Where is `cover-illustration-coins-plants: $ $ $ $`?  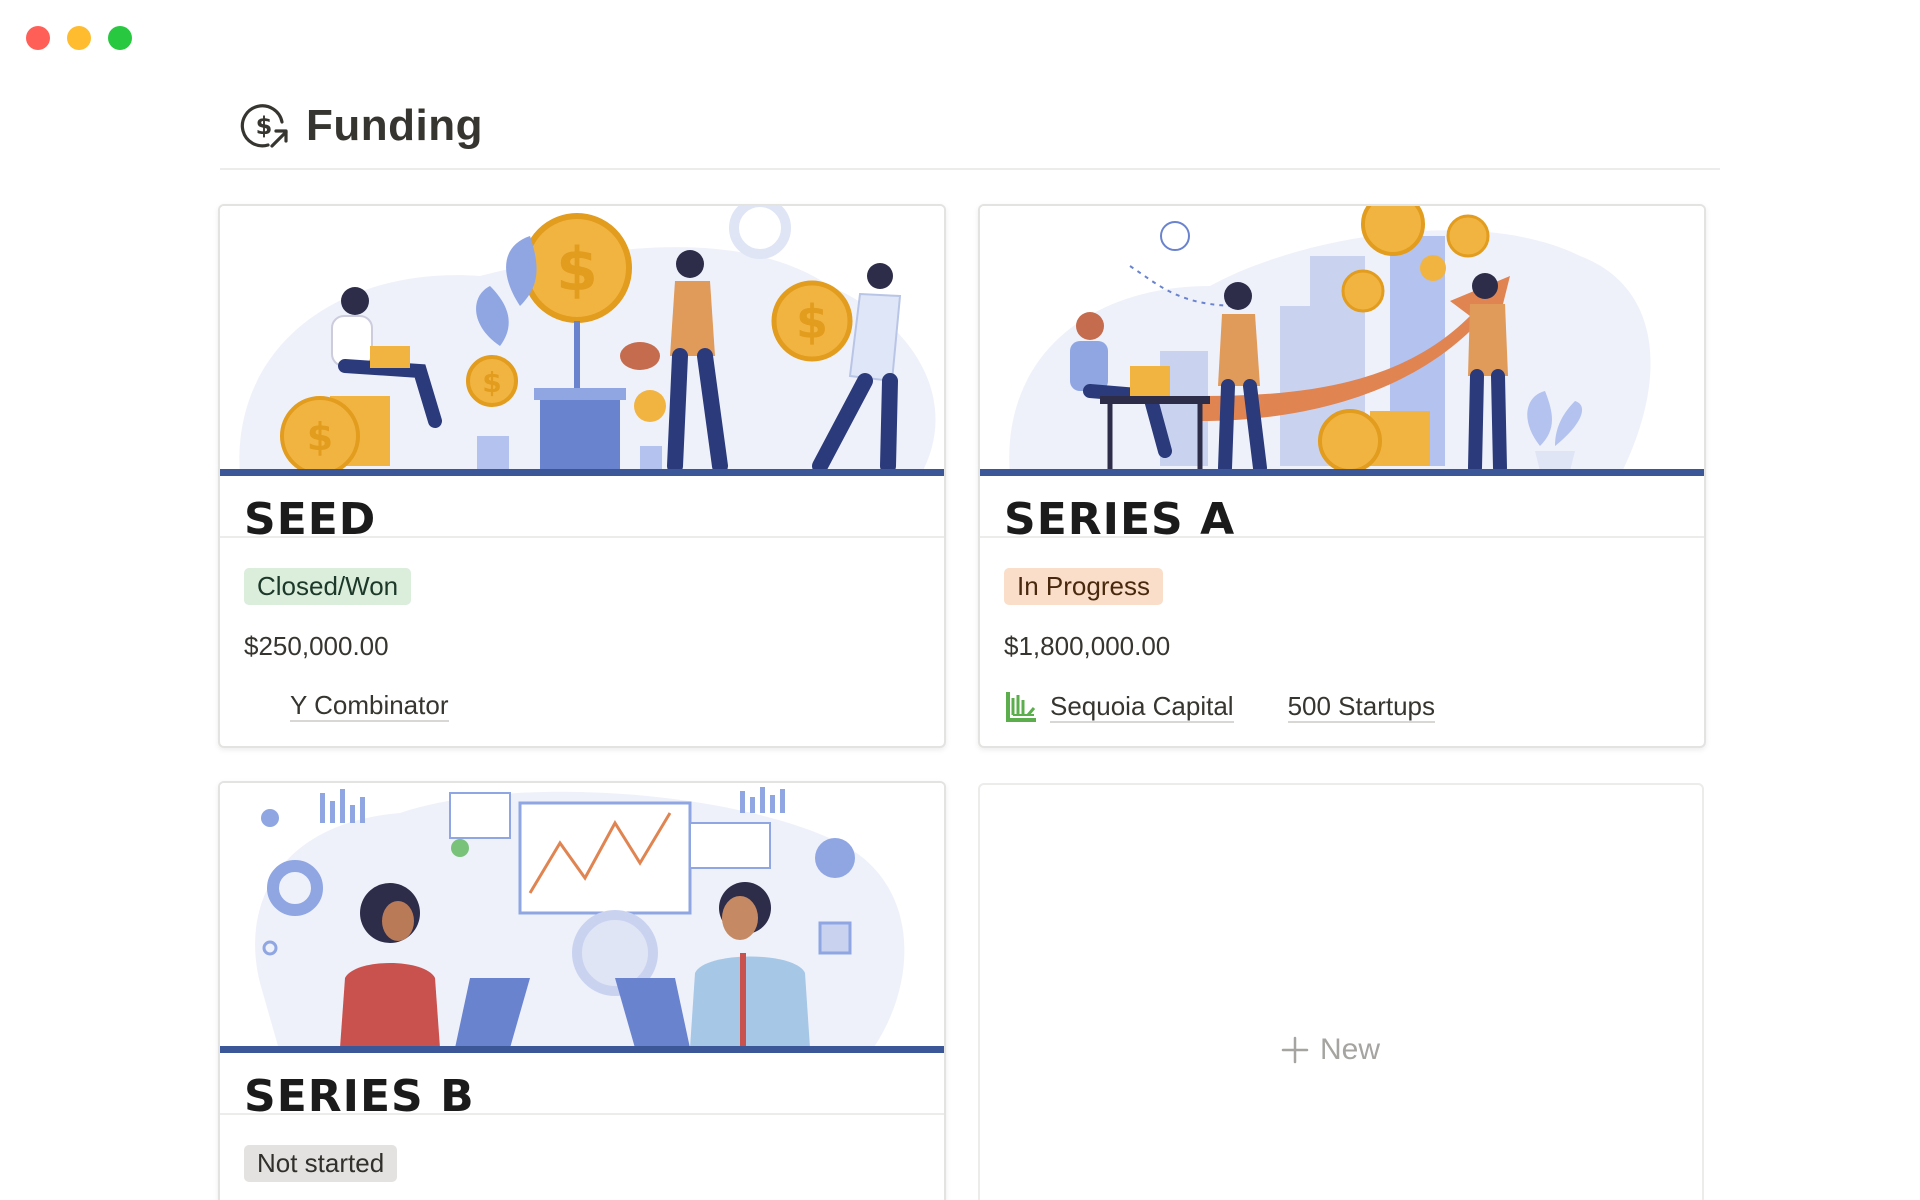 cover-illustration-coins-plants: $ $ $ $ is located at coordinates (582, 341).